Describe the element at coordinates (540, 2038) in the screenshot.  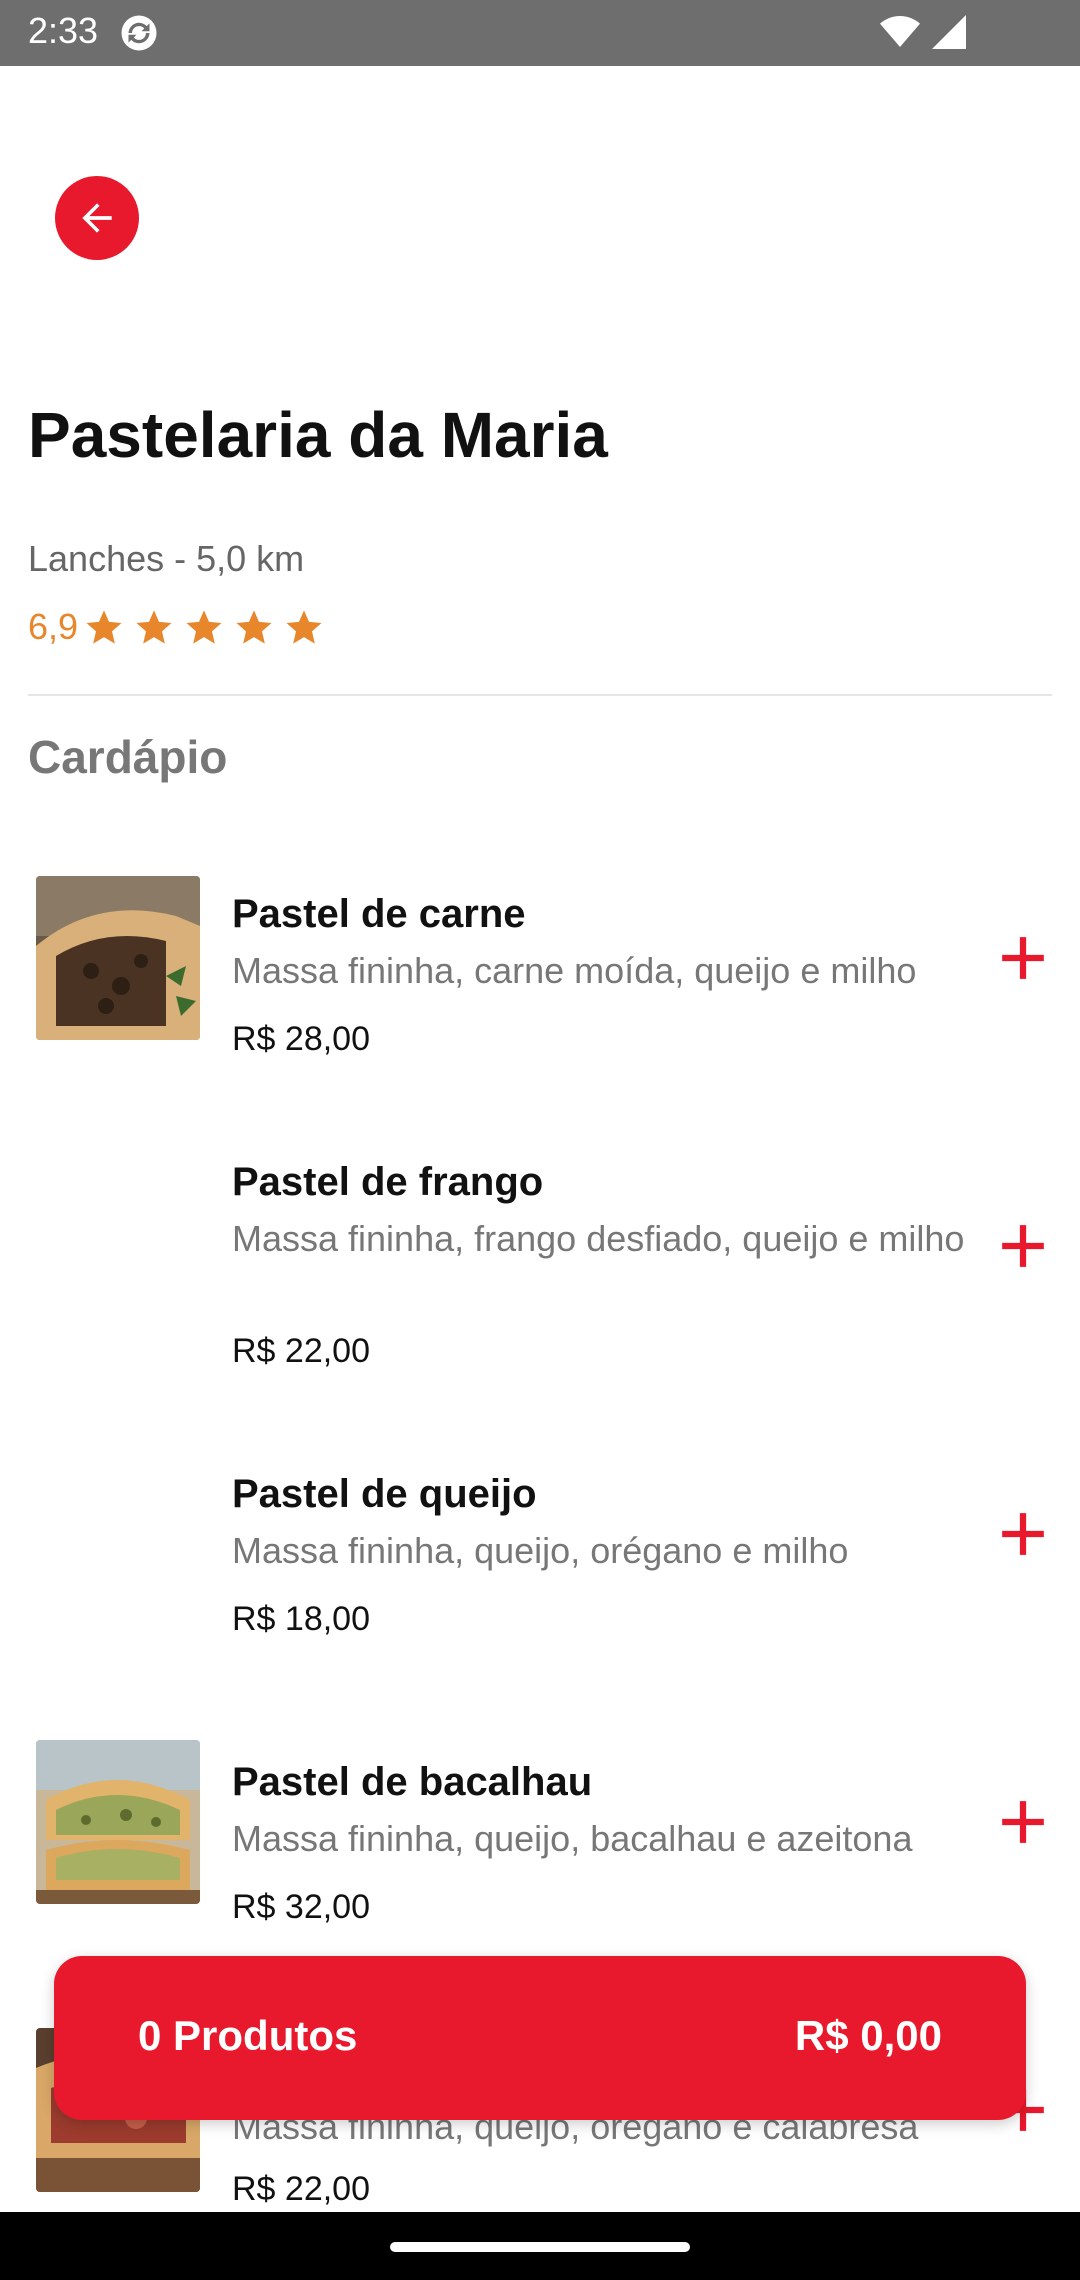
I see `cart-button: 0 Produtos R$ 0,00` at that location.